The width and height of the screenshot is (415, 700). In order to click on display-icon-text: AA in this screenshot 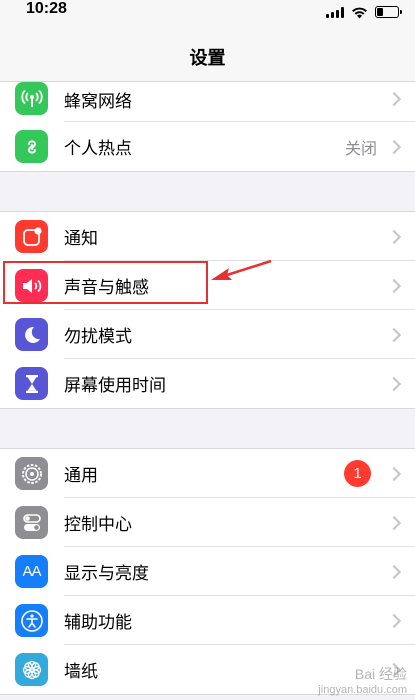, I will do `click(31, 571)`.